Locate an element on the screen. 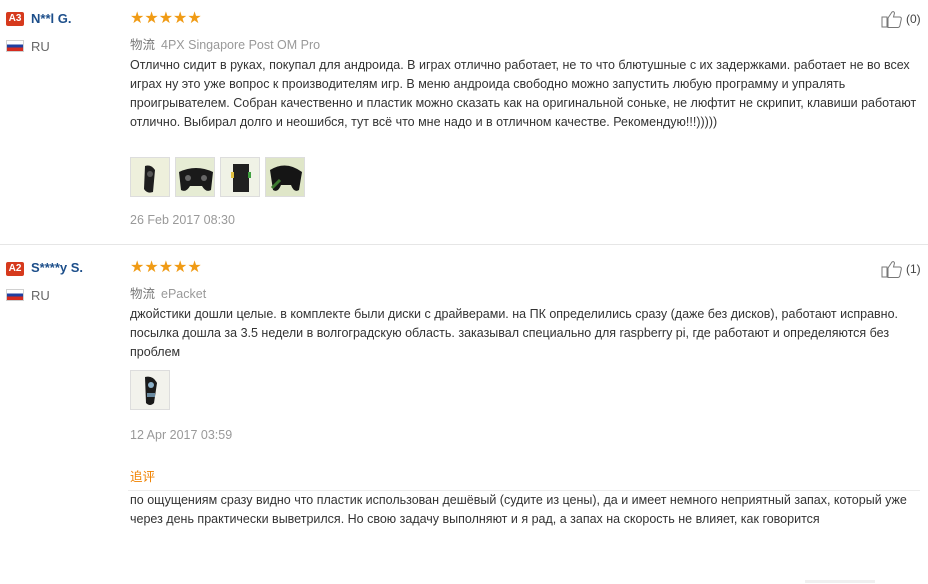 Image resolution: width=928 pixels, height=584 pixels. helpful-vote: (1) is located at coordinates (901, 269).